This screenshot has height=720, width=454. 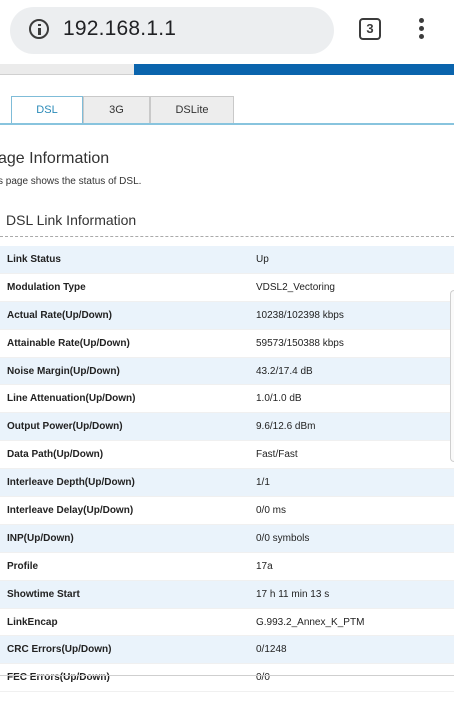 What do you see at coordinates (128, 399) in the screenshot?
I see `row-label: Line Attenuation(Up/Down)` at bounding box center [128, 399].